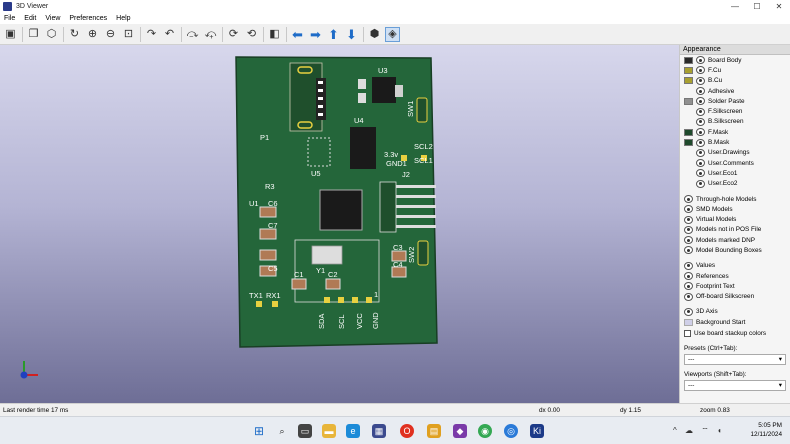  Describe the element at coordinates (192, 34) in the screenshot. I see `rotate-y-cw-icon: ⤼` at that location.